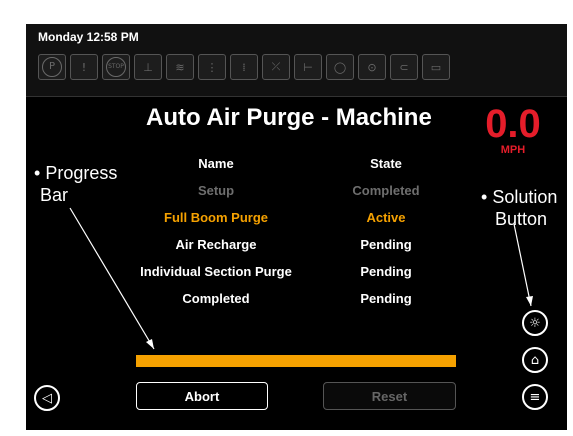  I want to click on back-button: ◁, so click(47, 398).